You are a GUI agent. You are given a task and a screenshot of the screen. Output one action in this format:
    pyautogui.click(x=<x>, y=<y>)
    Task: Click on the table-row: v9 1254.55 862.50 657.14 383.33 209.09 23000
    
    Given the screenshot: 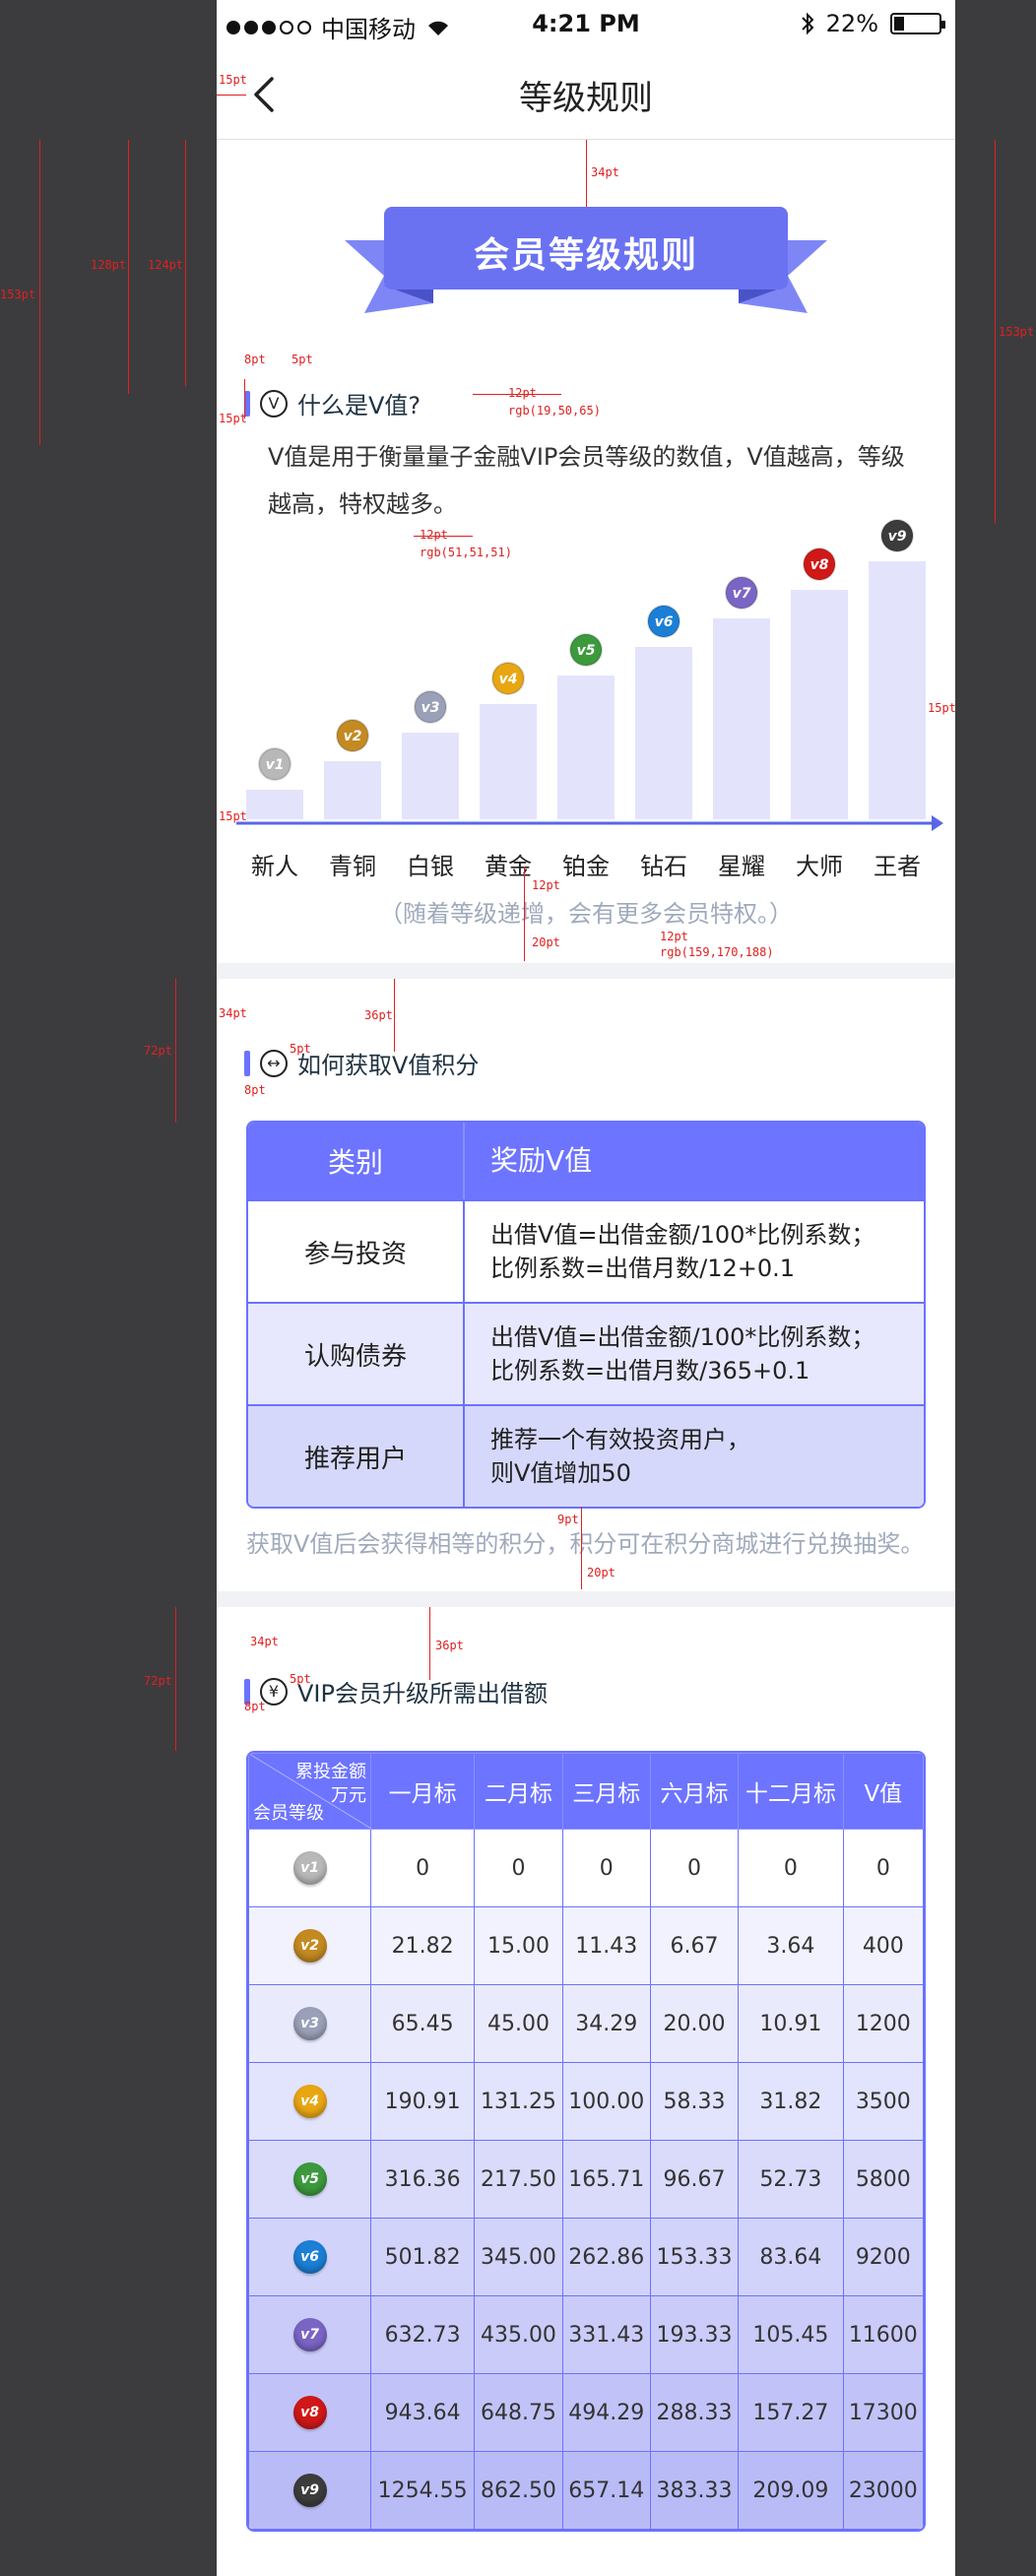 What is the action you would take?
    pyautogui.click(x=586, y=2490)
    